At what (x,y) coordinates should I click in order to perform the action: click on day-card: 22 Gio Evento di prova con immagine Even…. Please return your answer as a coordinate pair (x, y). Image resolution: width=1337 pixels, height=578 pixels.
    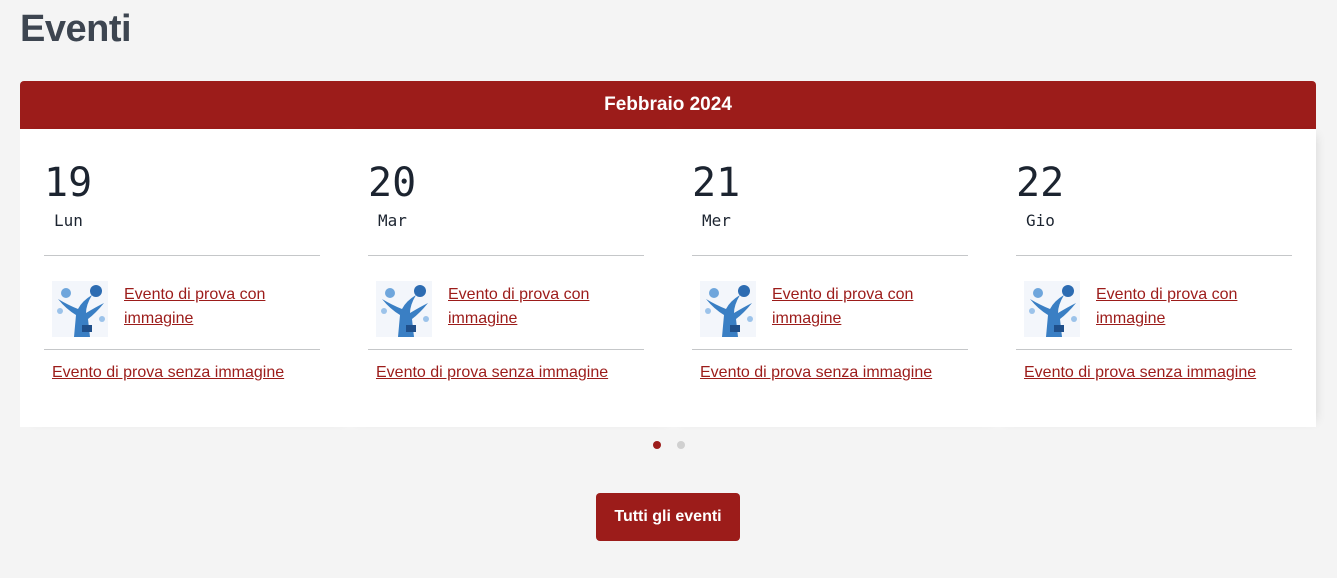
    Looking at the image, I should click on (1154, 278).